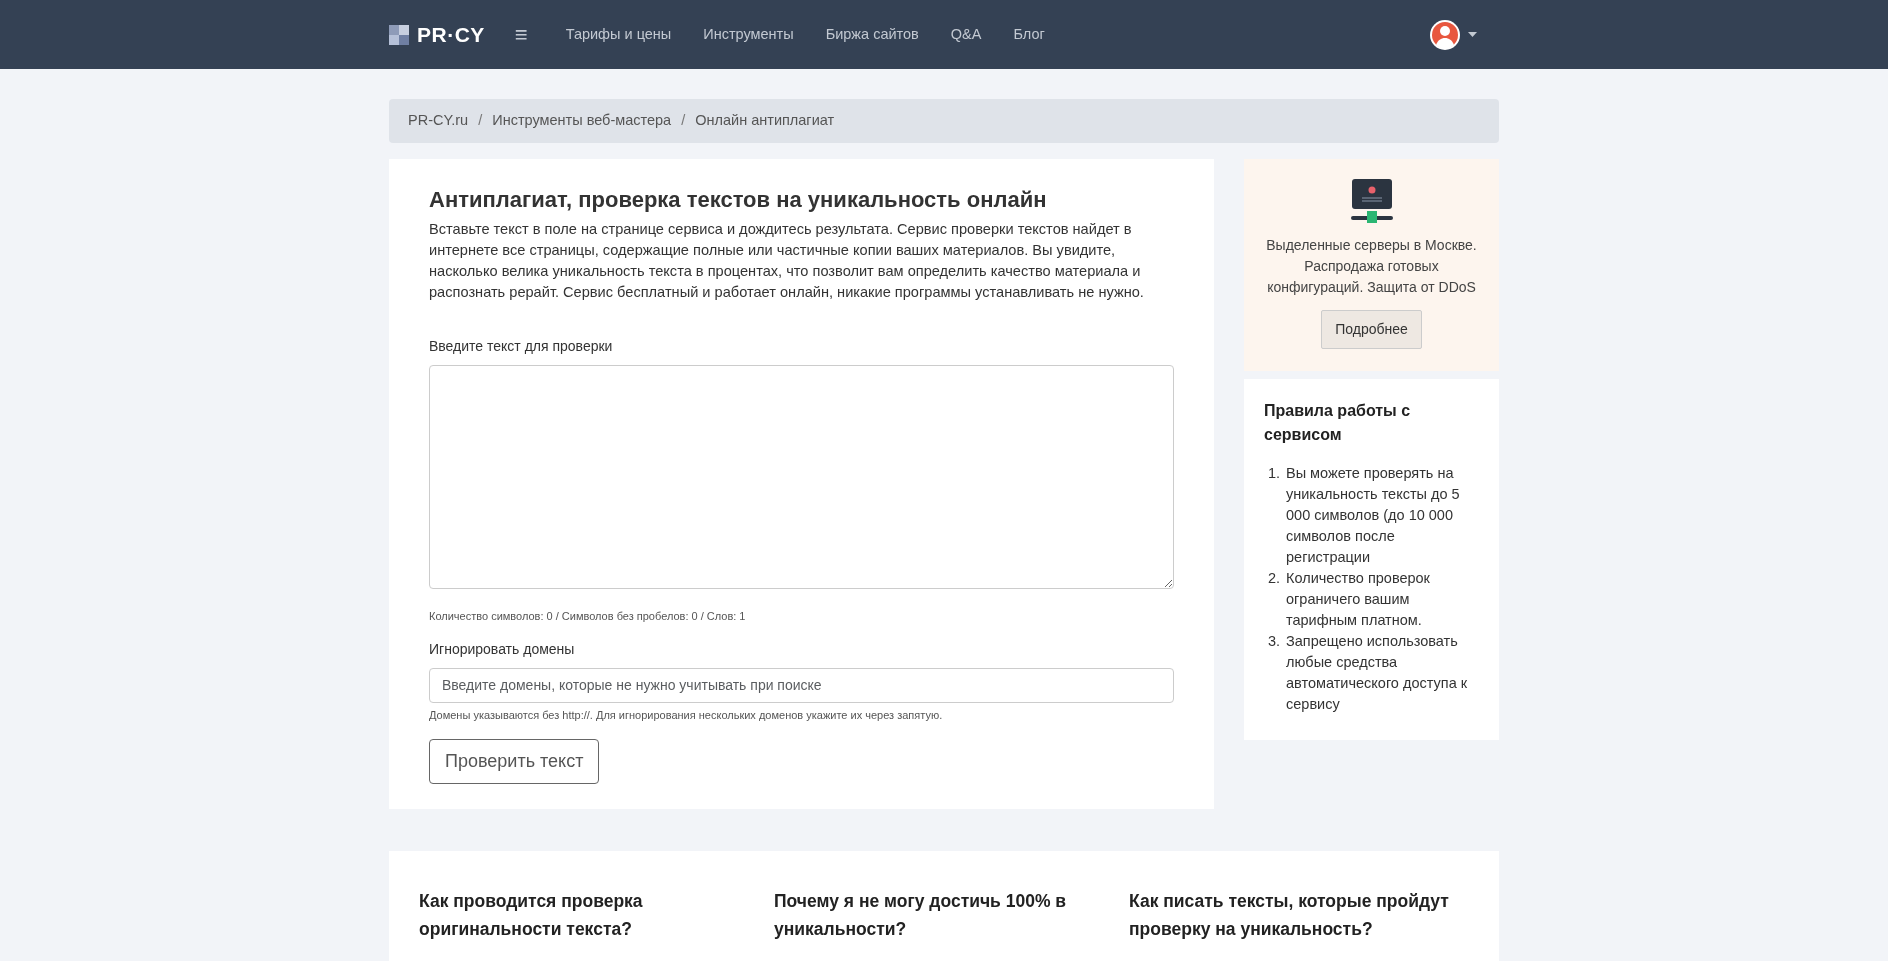 The height and width of the screenshot is (961, 1888). Describe the element at coordinates (787, 261) in the screenshot. I see `page-description: Вставьте текст в поле на странице сервиса и дождитесь результата. Сервис проверки текстов найдет в интернете все страницы, содержащие полные или частичные копии ваших материалов. Вы увидите, насколько велика уникальность текста в процентах, что позволит вам определить качество материала и распознать рерайт. Сервис бесплатный и работает онлайн, никакие программы устанавливать не нужно.` at that location.